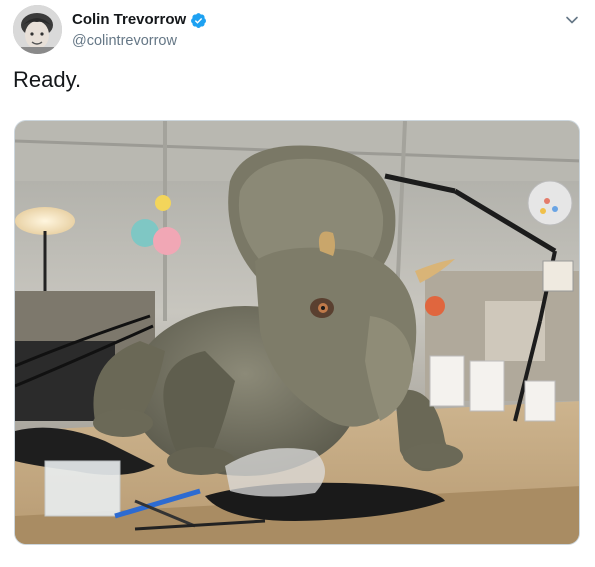 This screenshot has width=595, height=567. I want to click on avatar, so click(37, 29).